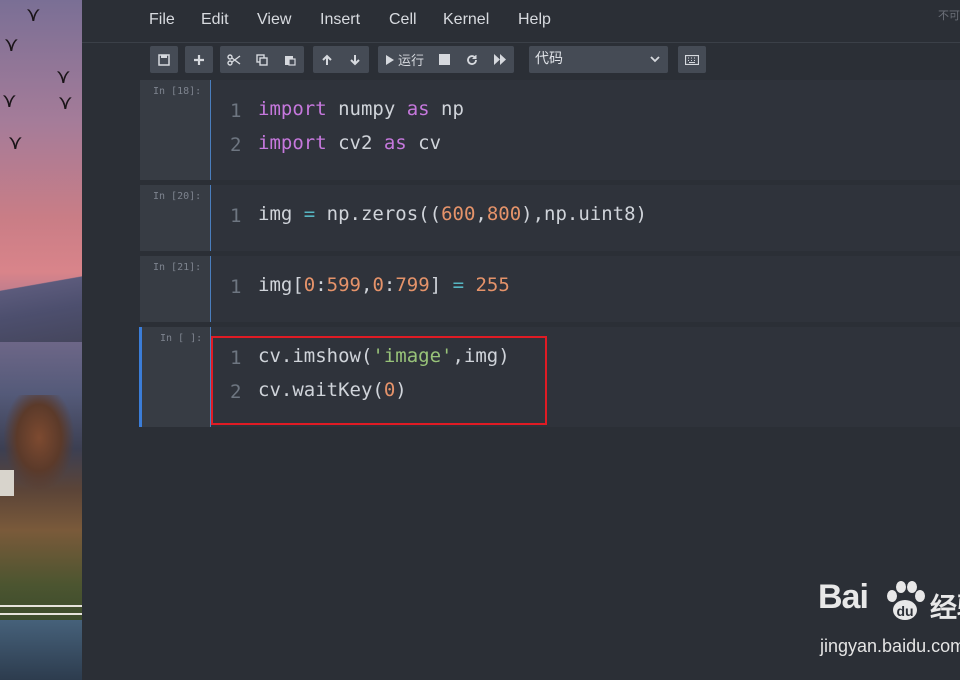  I want to click on paste-icon, so click(290, 60).